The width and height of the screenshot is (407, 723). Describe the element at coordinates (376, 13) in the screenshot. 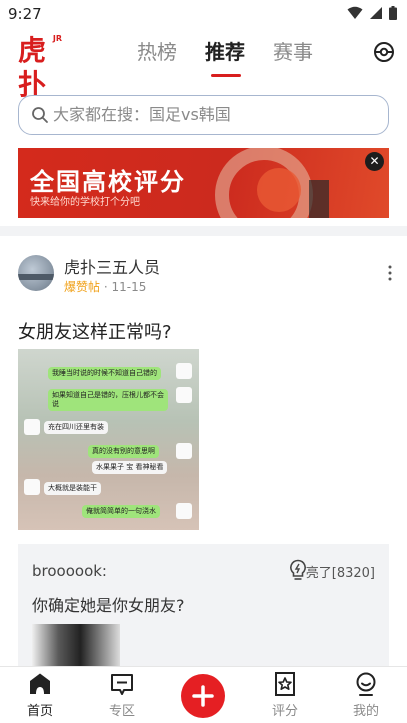

I see `signal-icon` at that location.